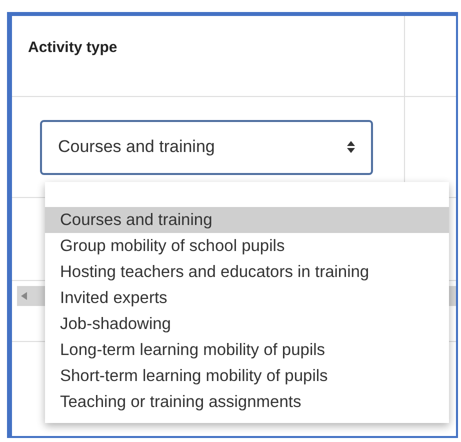 The height and width of the screenshot is (442, 461). I want to click on scroll-left-icon, so click(24, 296).